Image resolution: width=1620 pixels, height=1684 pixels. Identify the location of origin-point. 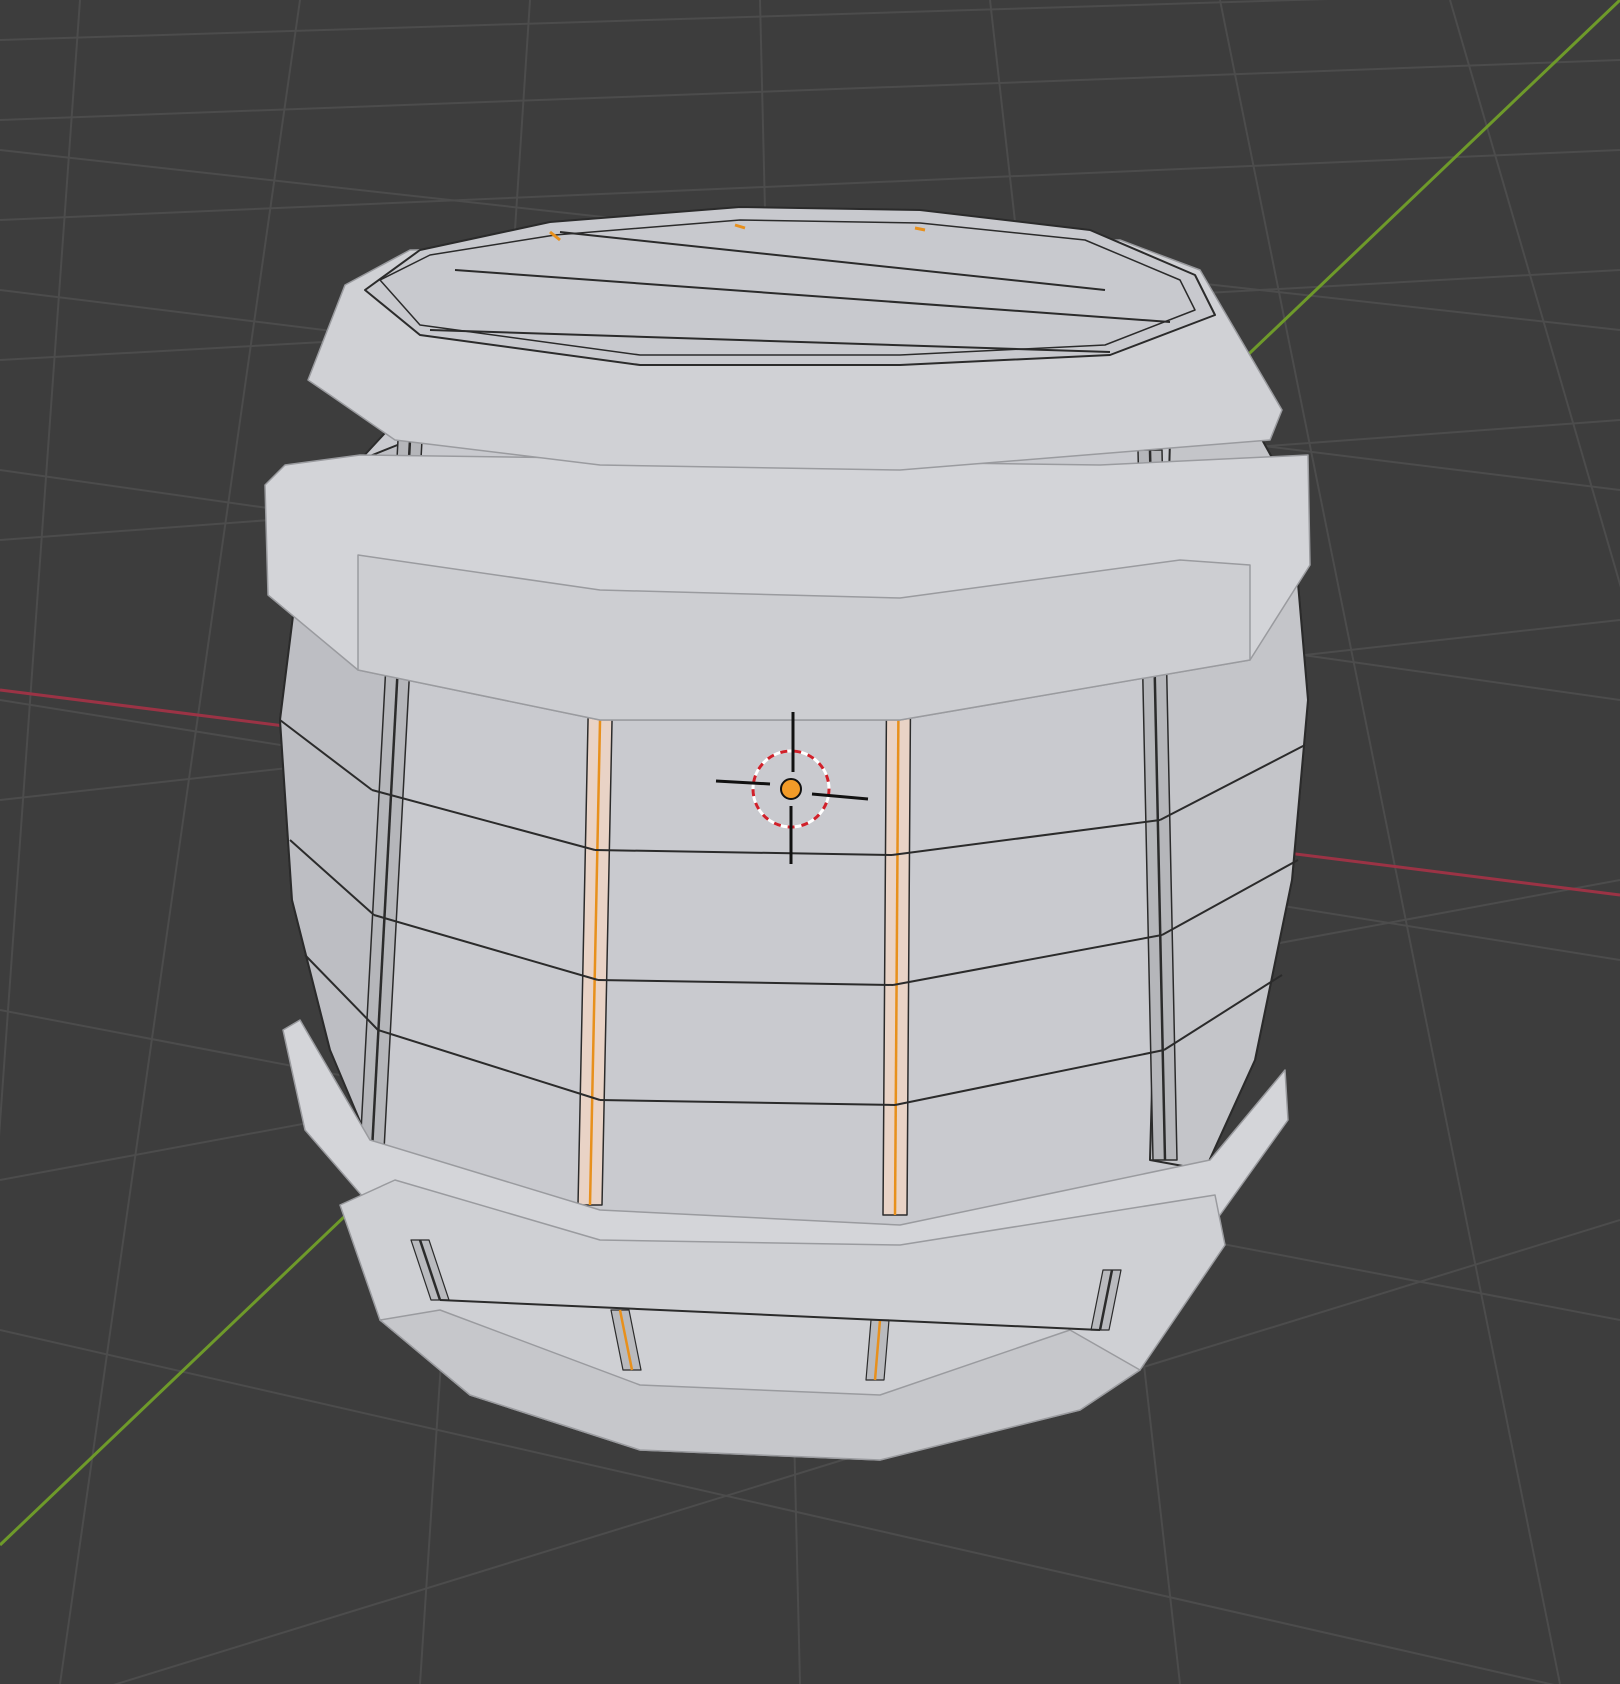
(791, 789).